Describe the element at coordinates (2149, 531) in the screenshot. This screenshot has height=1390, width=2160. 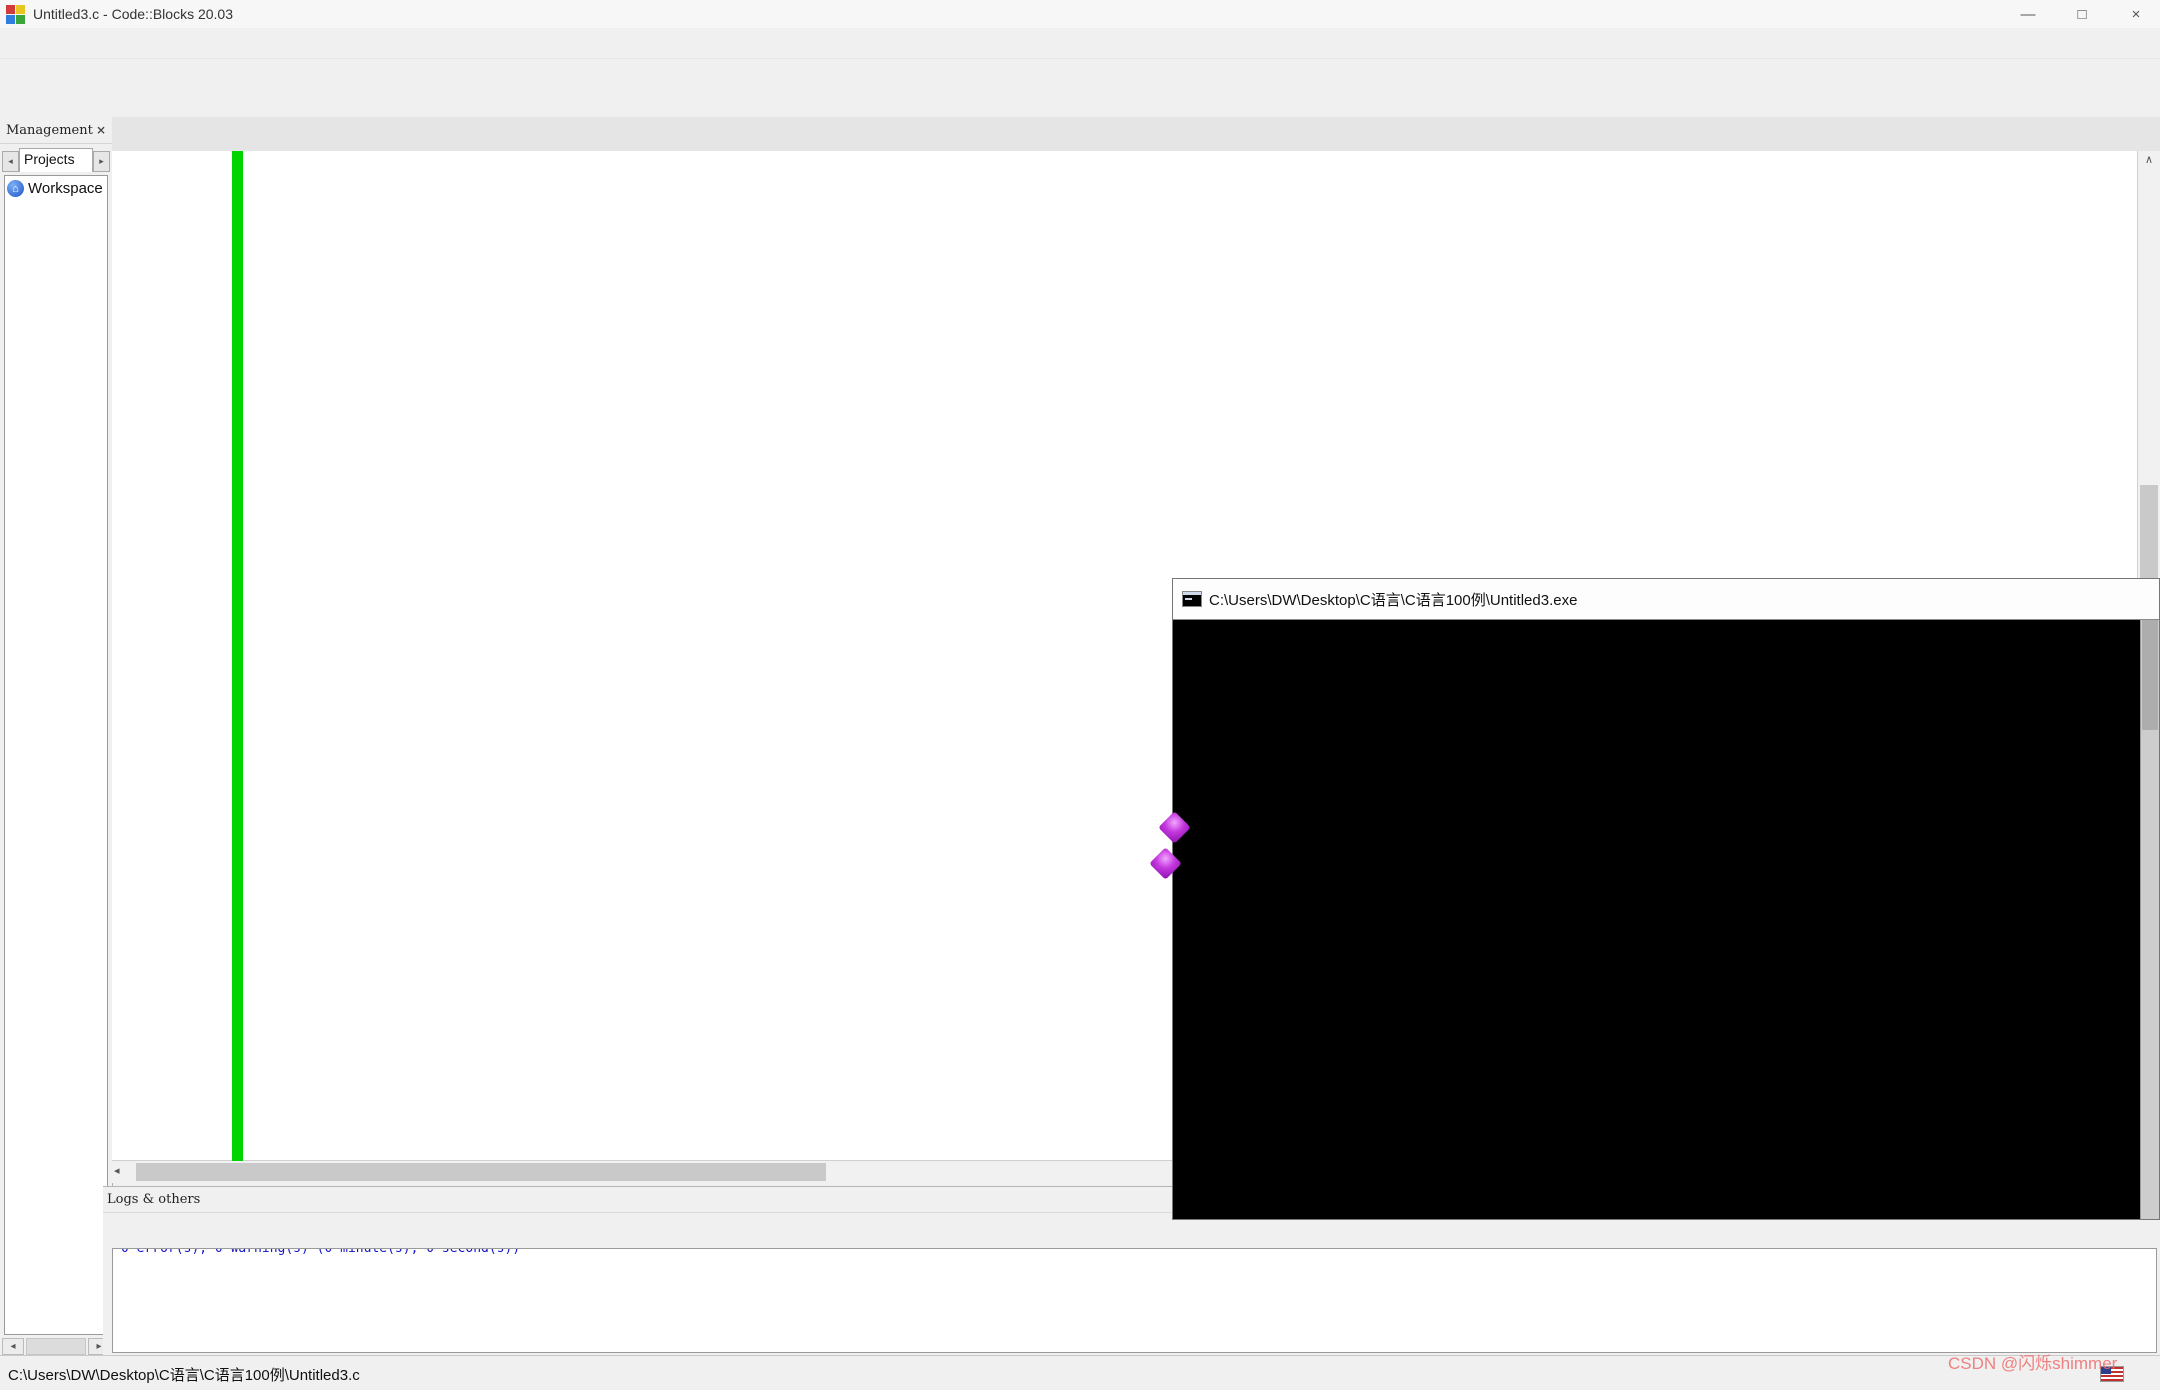
I see `vscroll-thumb` at that location.